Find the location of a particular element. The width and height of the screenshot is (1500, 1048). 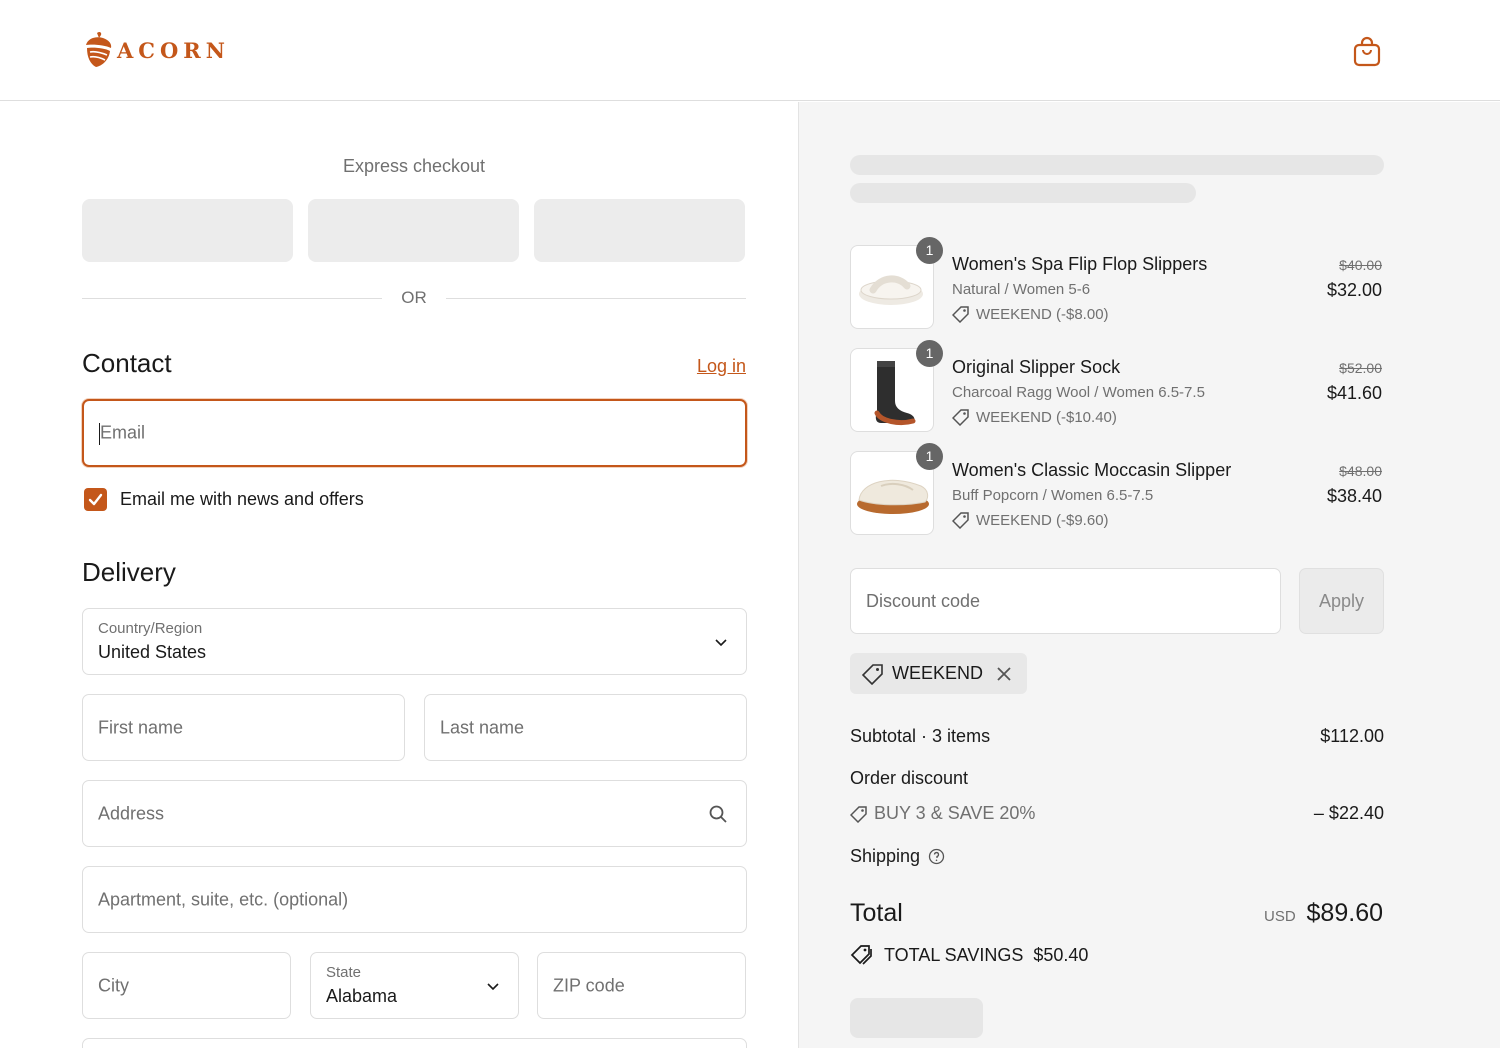

header: ACORN is located at coordinates (750, 50).